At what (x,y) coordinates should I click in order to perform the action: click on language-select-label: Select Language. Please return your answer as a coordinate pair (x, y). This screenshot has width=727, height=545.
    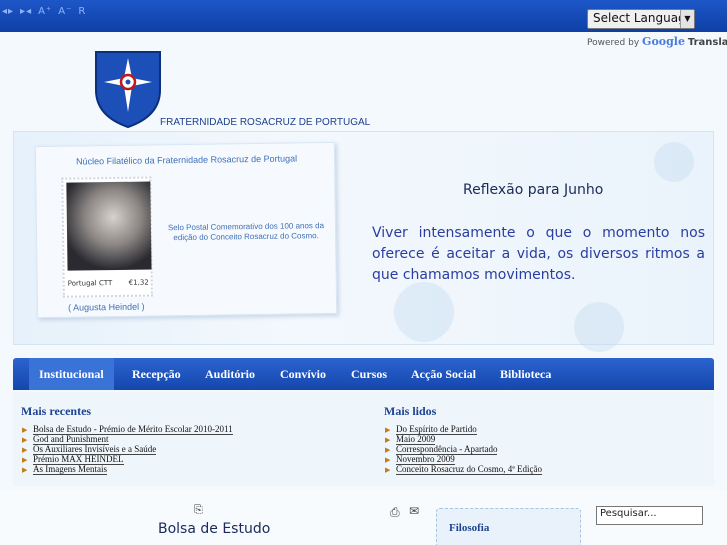
    Looking at the image, I should click on (643, 18).